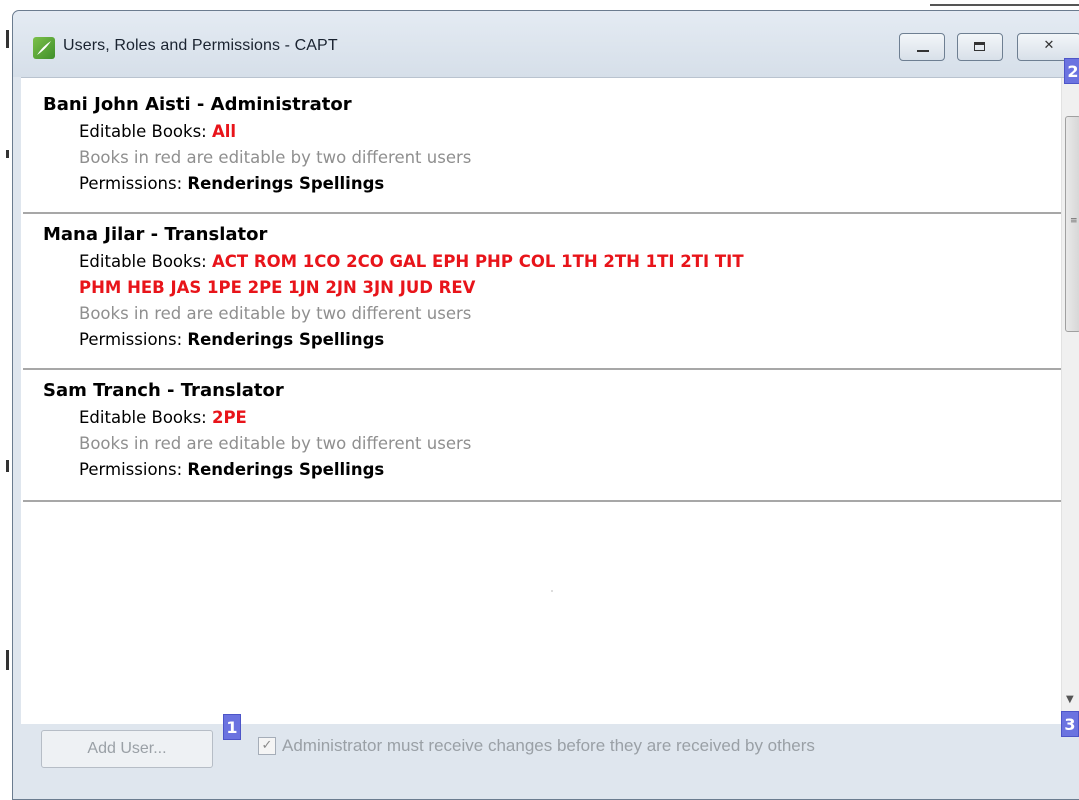 This screenshot has height=800, width=1079. I want to click on user-name-role: Sam Tranch - Translator, so click(163, 390).